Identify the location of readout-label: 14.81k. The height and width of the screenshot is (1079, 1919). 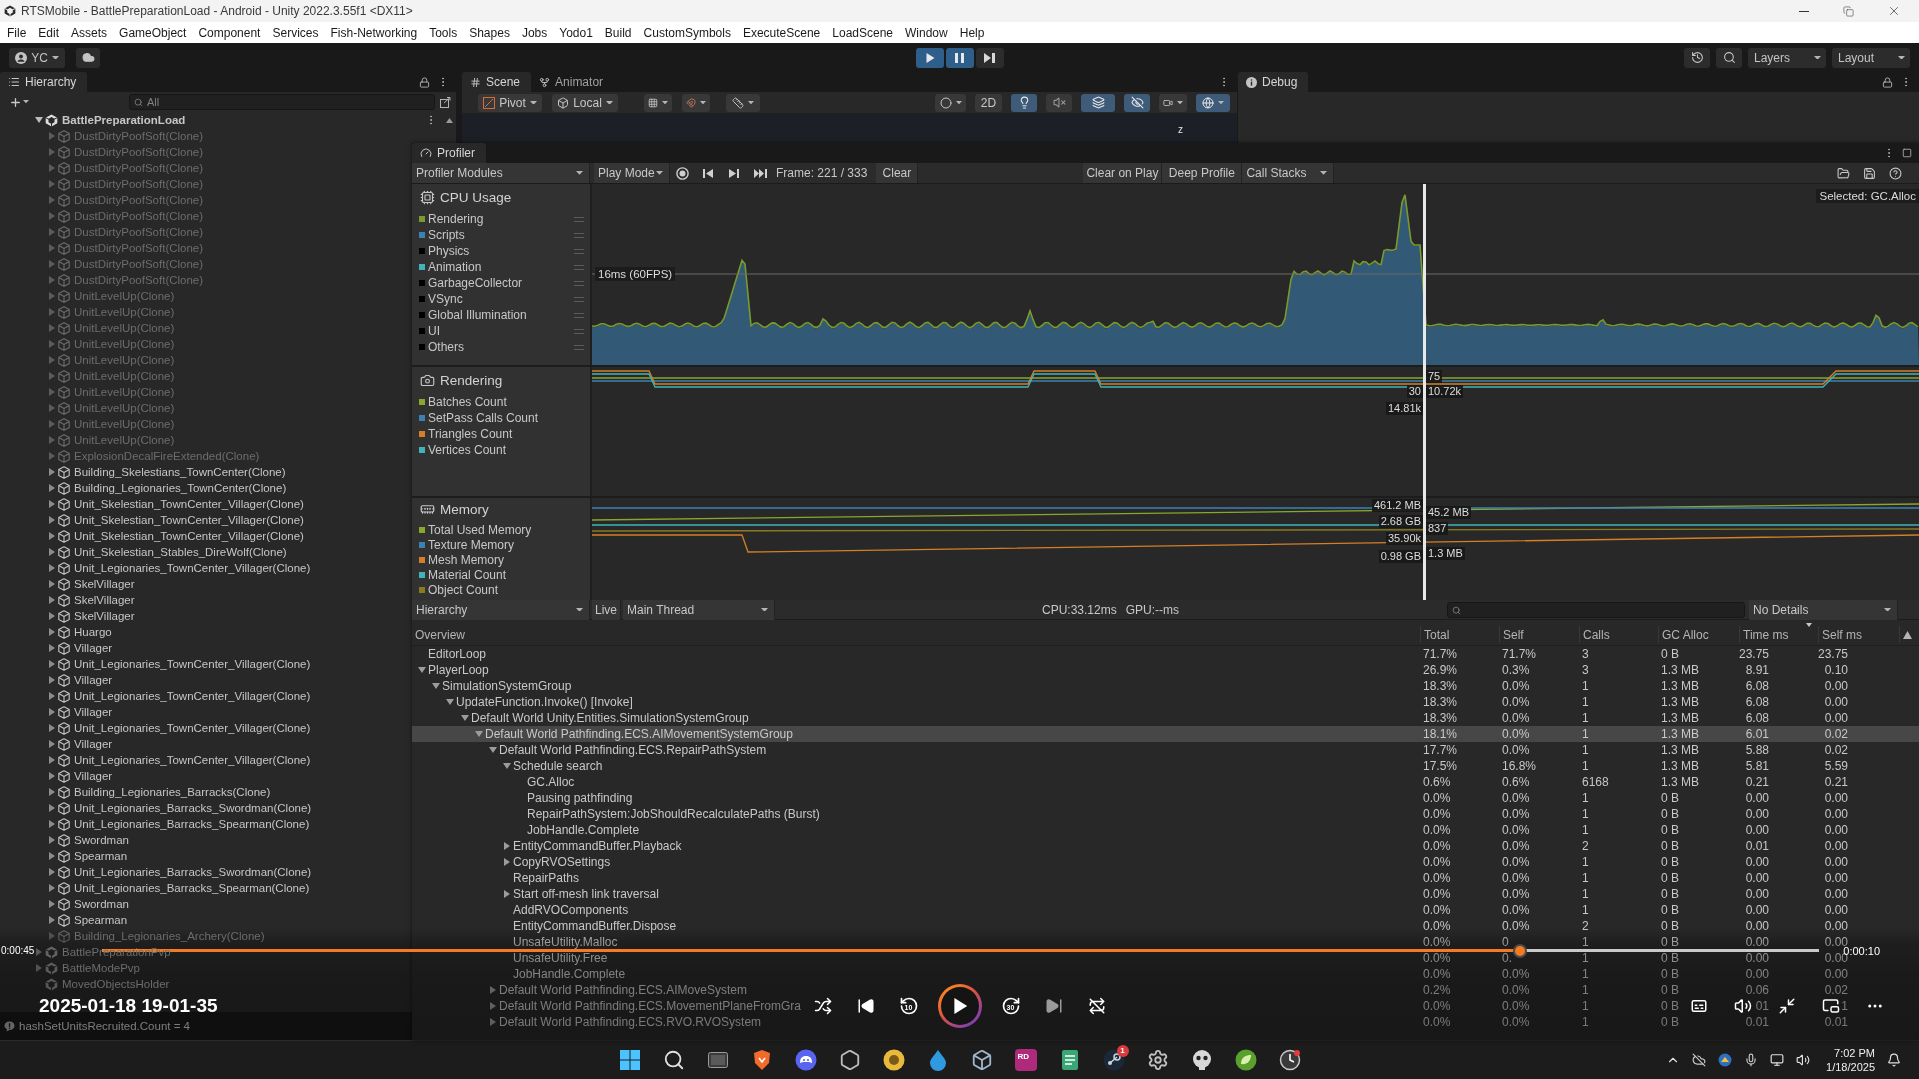
(1404, 408).